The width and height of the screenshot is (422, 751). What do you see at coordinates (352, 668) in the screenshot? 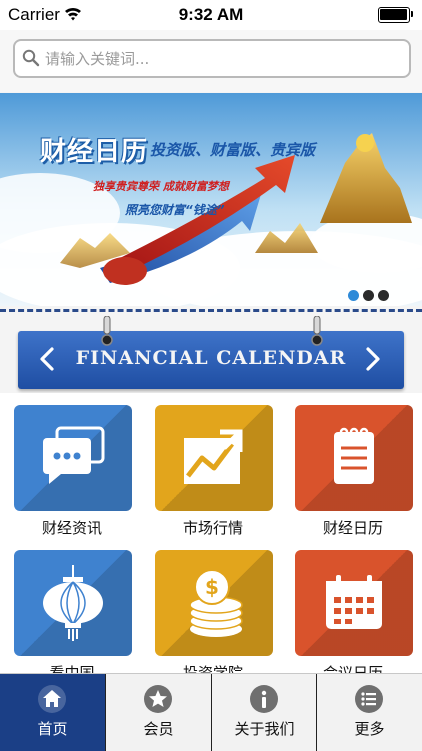
I see `tile-label: 会议日历` at bounding box center [352, 668].